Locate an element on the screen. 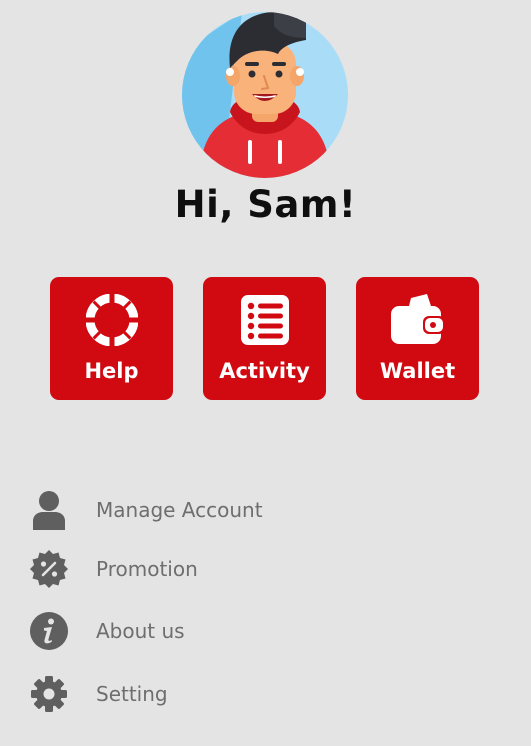 The width and height of the screenshot is (531, 746). menu-item-manage-account: Manage Account is located at coordinates (258, 512).